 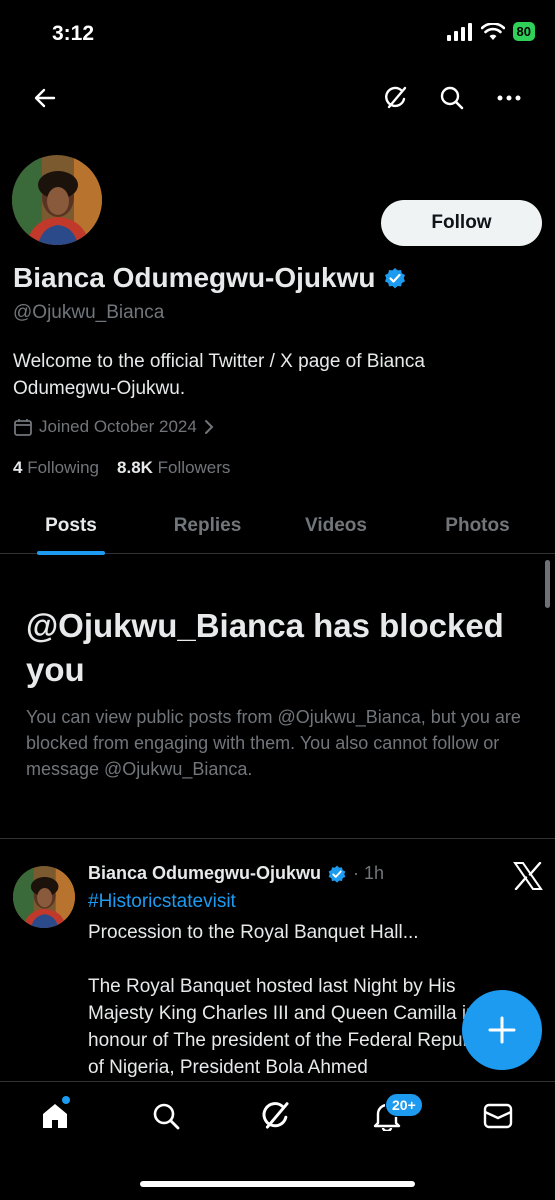 I want to click on chevron-right-icon, so click(x=209, y=427).